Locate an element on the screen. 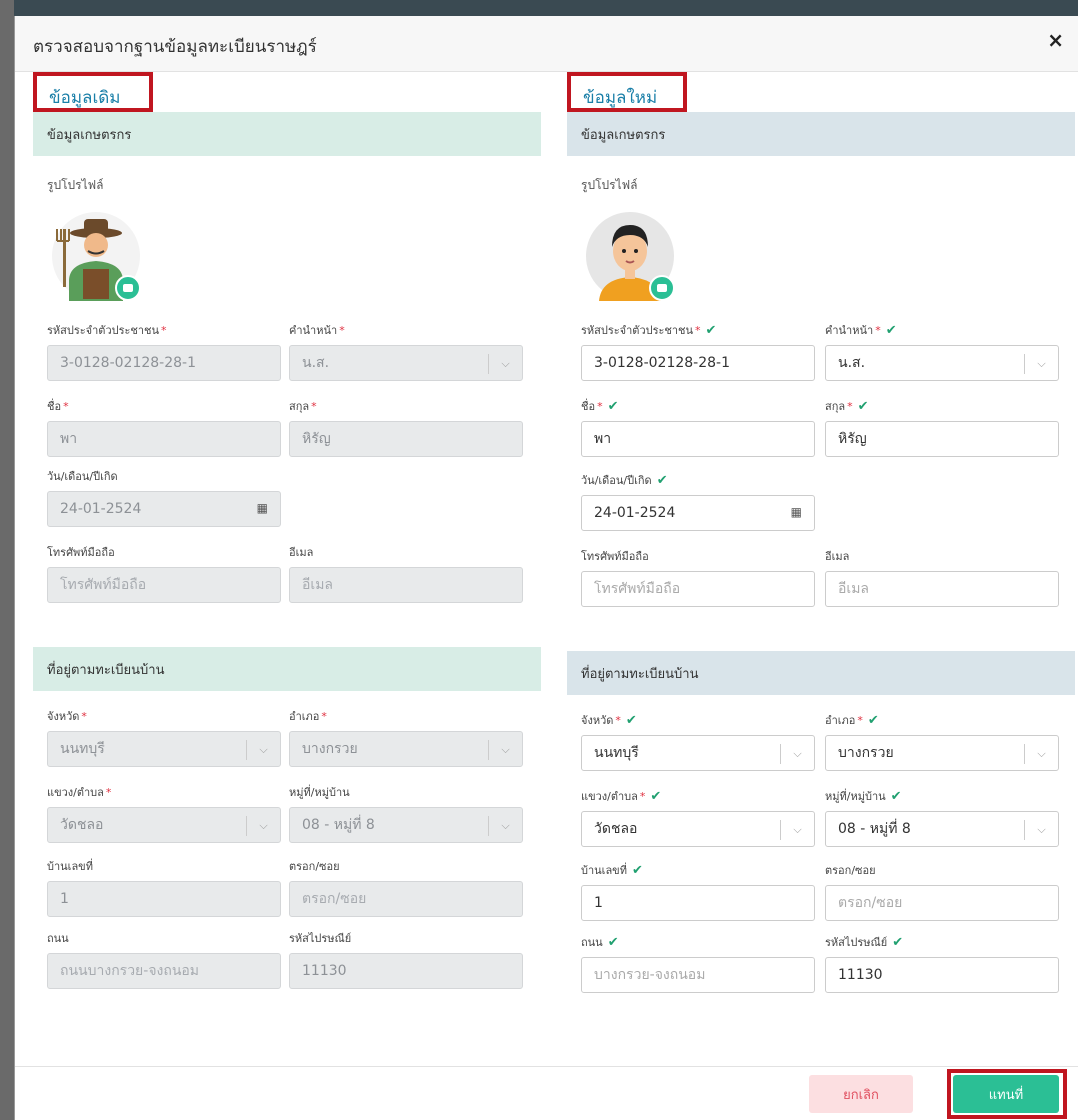 The width and height of the screenshot is (1078, 1120). subdistrict-field: แขวง/ตำบล * ✔ วัดชลอ ⌵ is located at coordinates (698, 817).